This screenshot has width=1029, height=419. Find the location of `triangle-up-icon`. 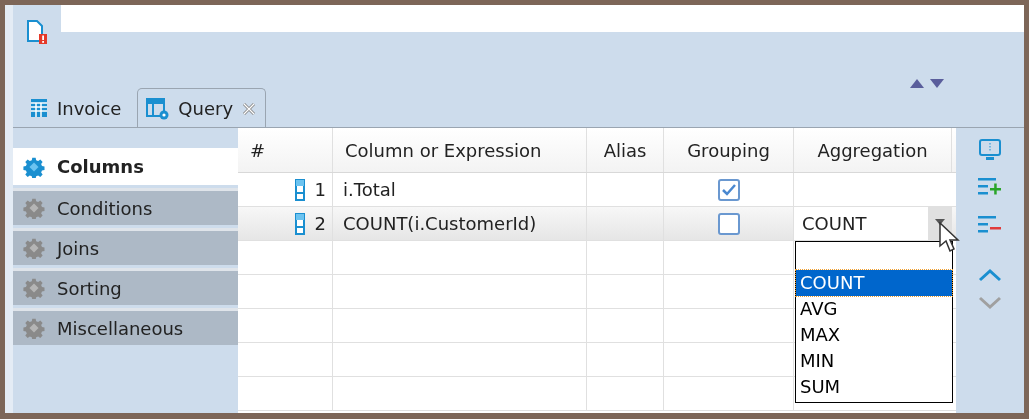

triangle-up-icon is located at coordinates (917, 83).